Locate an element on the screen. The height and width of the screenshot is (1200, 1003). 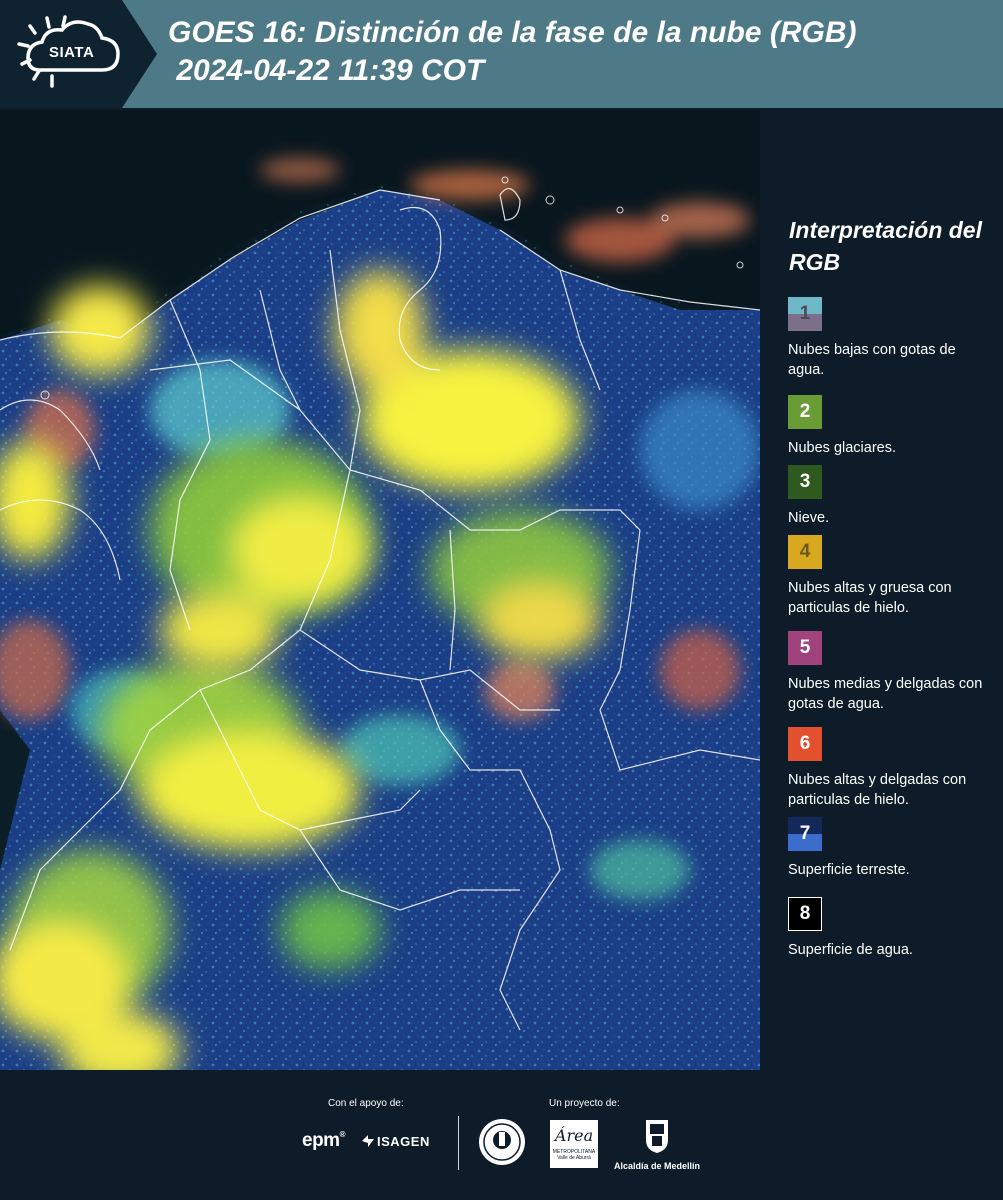
alcaldia-logo: Alcaldía de Medellín is located at coordinates (657, 1144).